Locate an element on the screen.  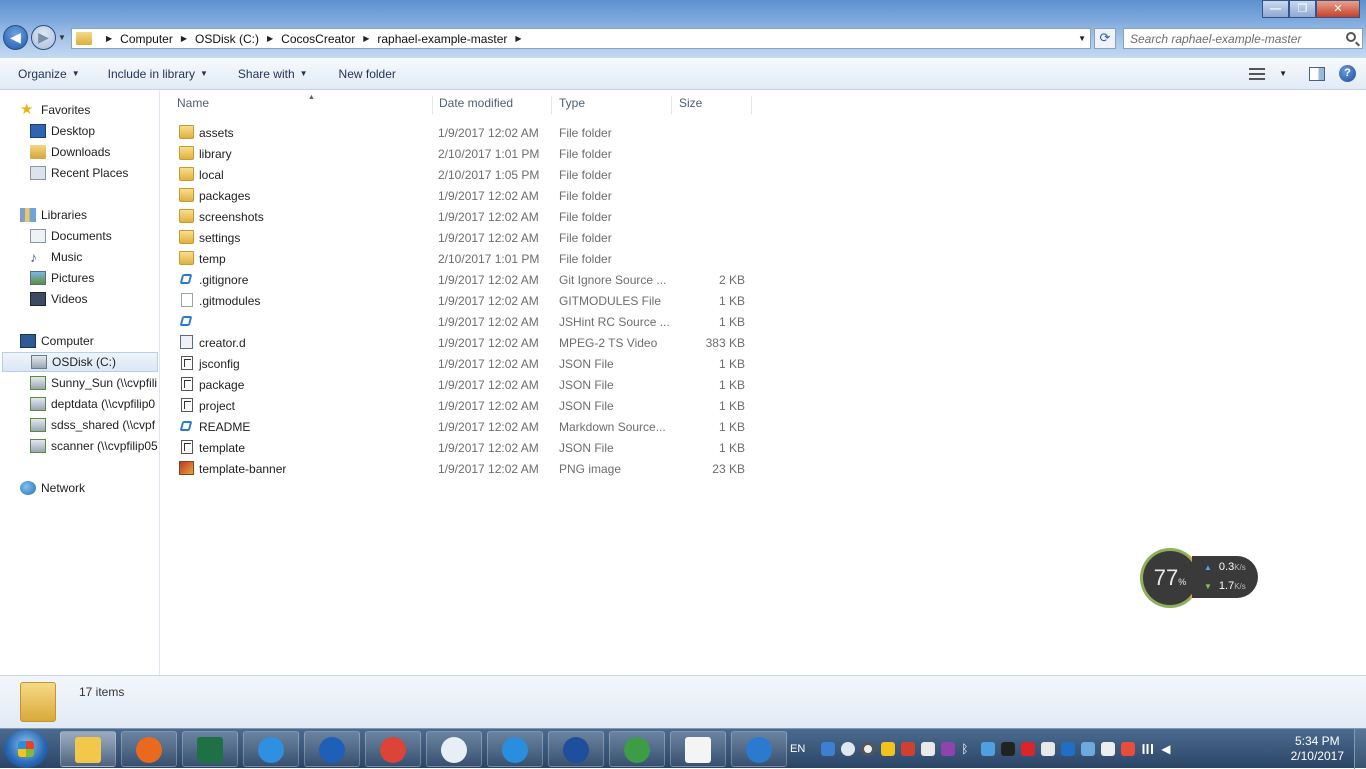
nav-drive-scanner: scanner (\\cvpfilip05 is located at coordinates (79, 446).